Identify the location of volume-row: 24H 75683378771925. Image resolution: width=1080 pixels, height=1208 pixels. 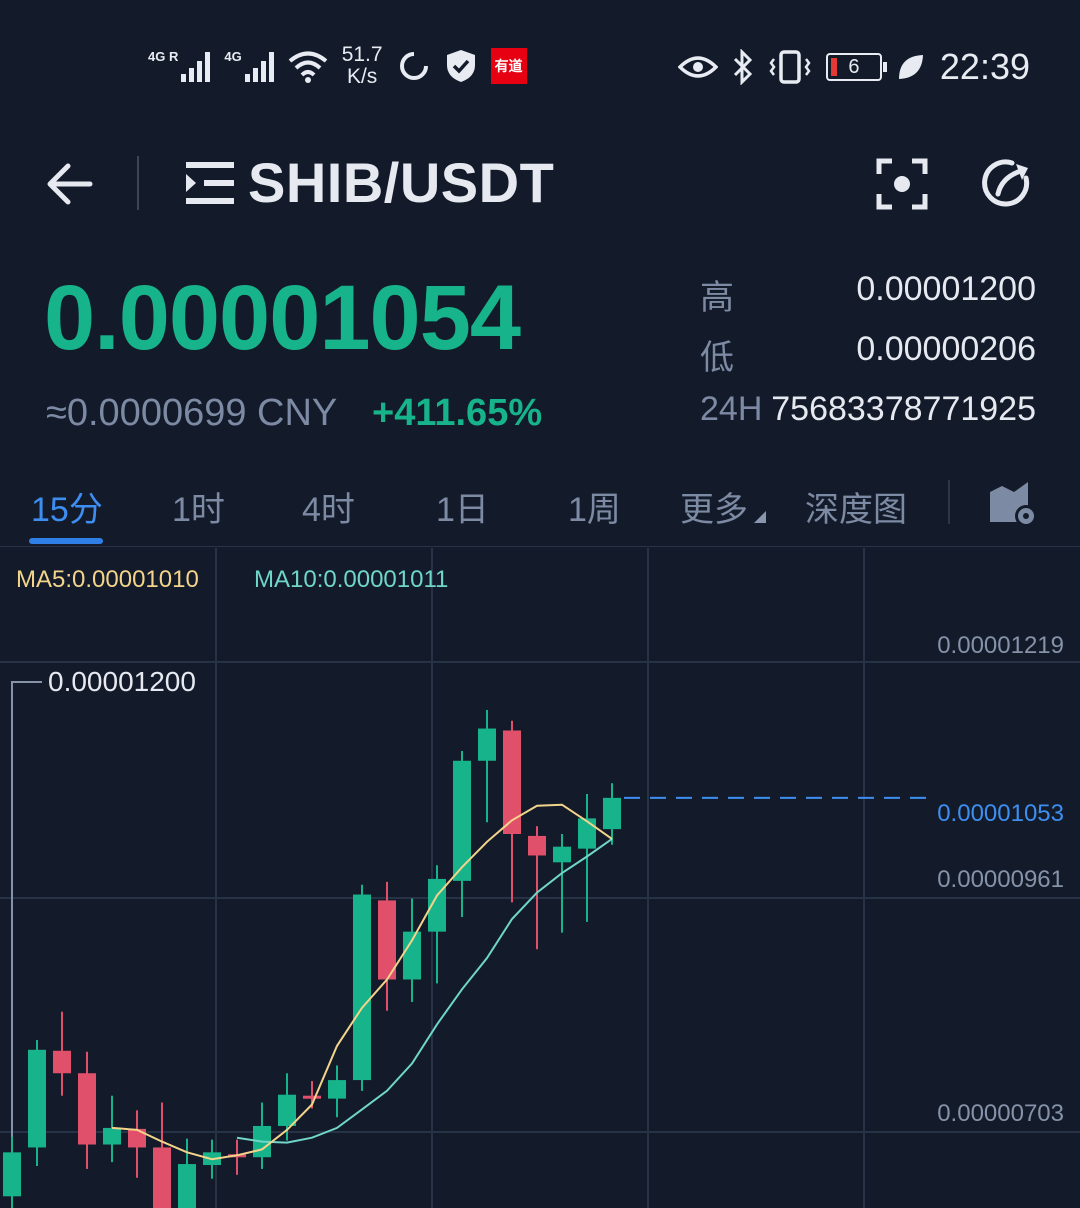
(868, 416).